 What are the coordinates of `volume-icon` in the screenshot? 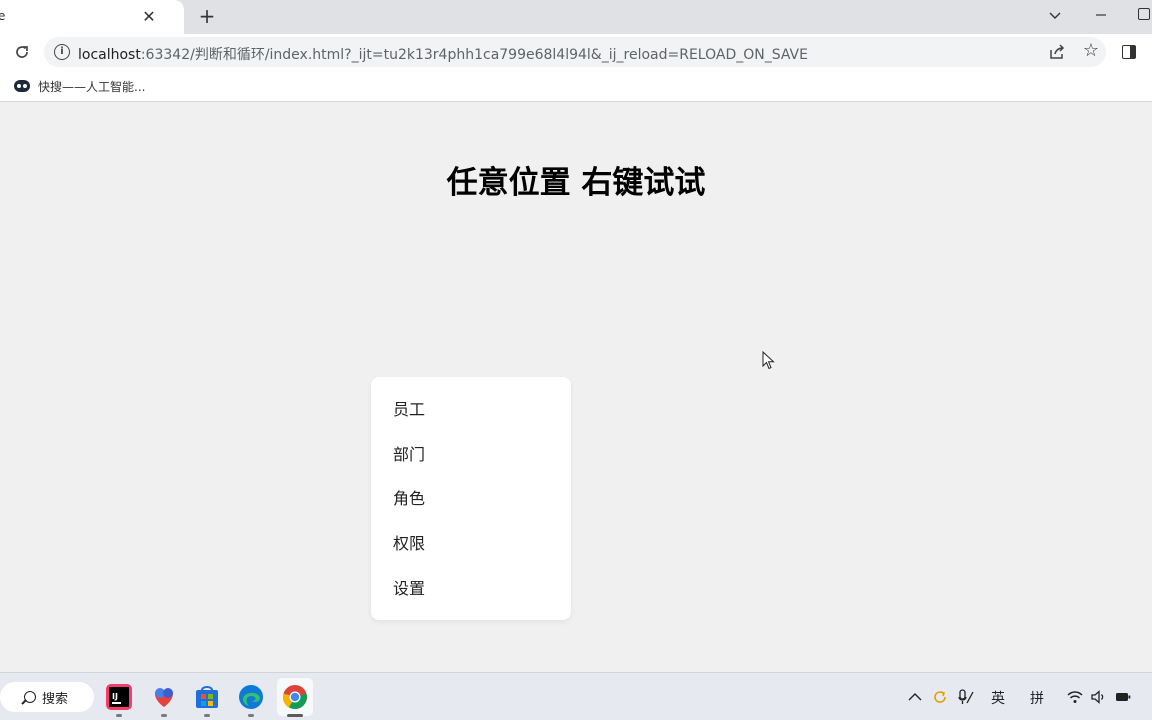 It's located at (1099, 697).